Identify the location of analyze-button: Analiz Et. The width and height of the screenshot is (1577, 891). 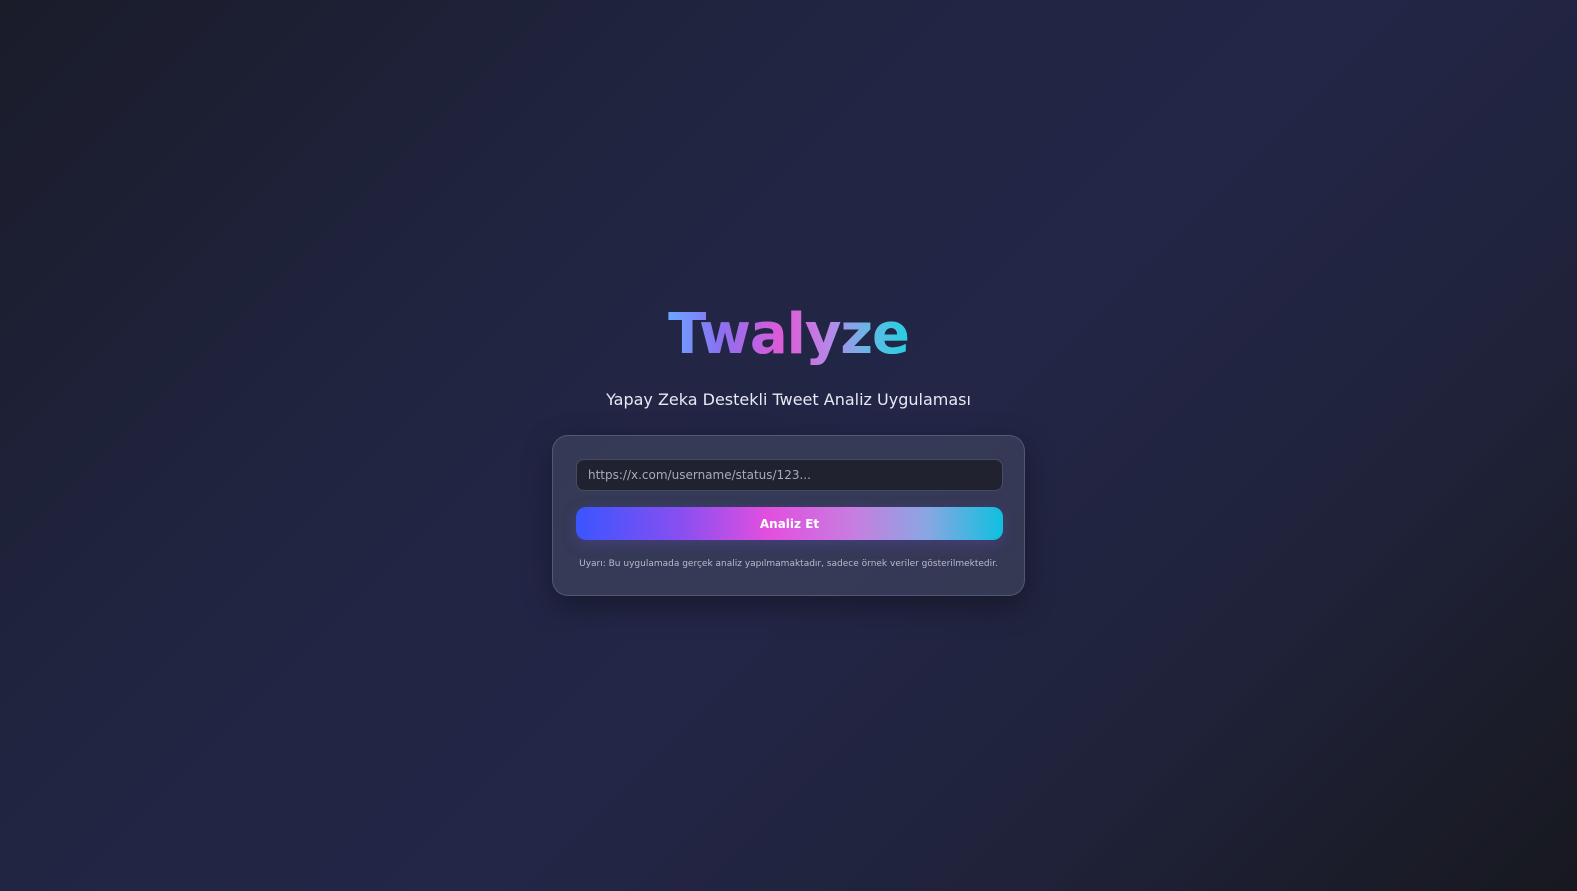
(789, 523).